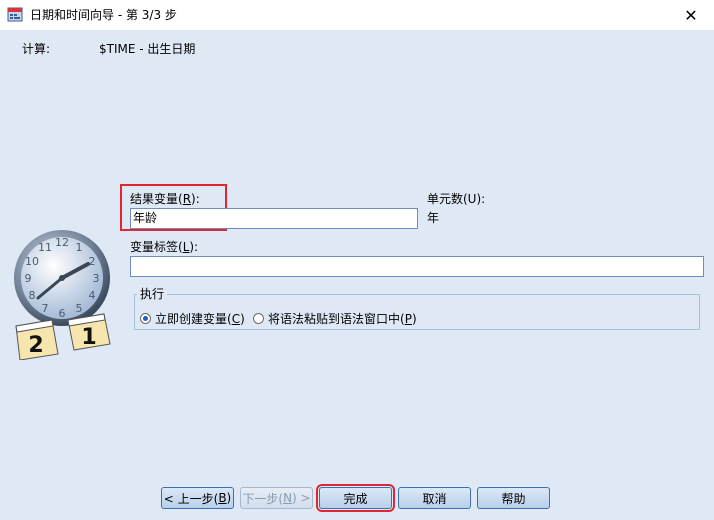  What do you see at coordinates (258, 318) in the screenshot?
I see `radio-unselected-indicator` at bounding box center [258, 318].